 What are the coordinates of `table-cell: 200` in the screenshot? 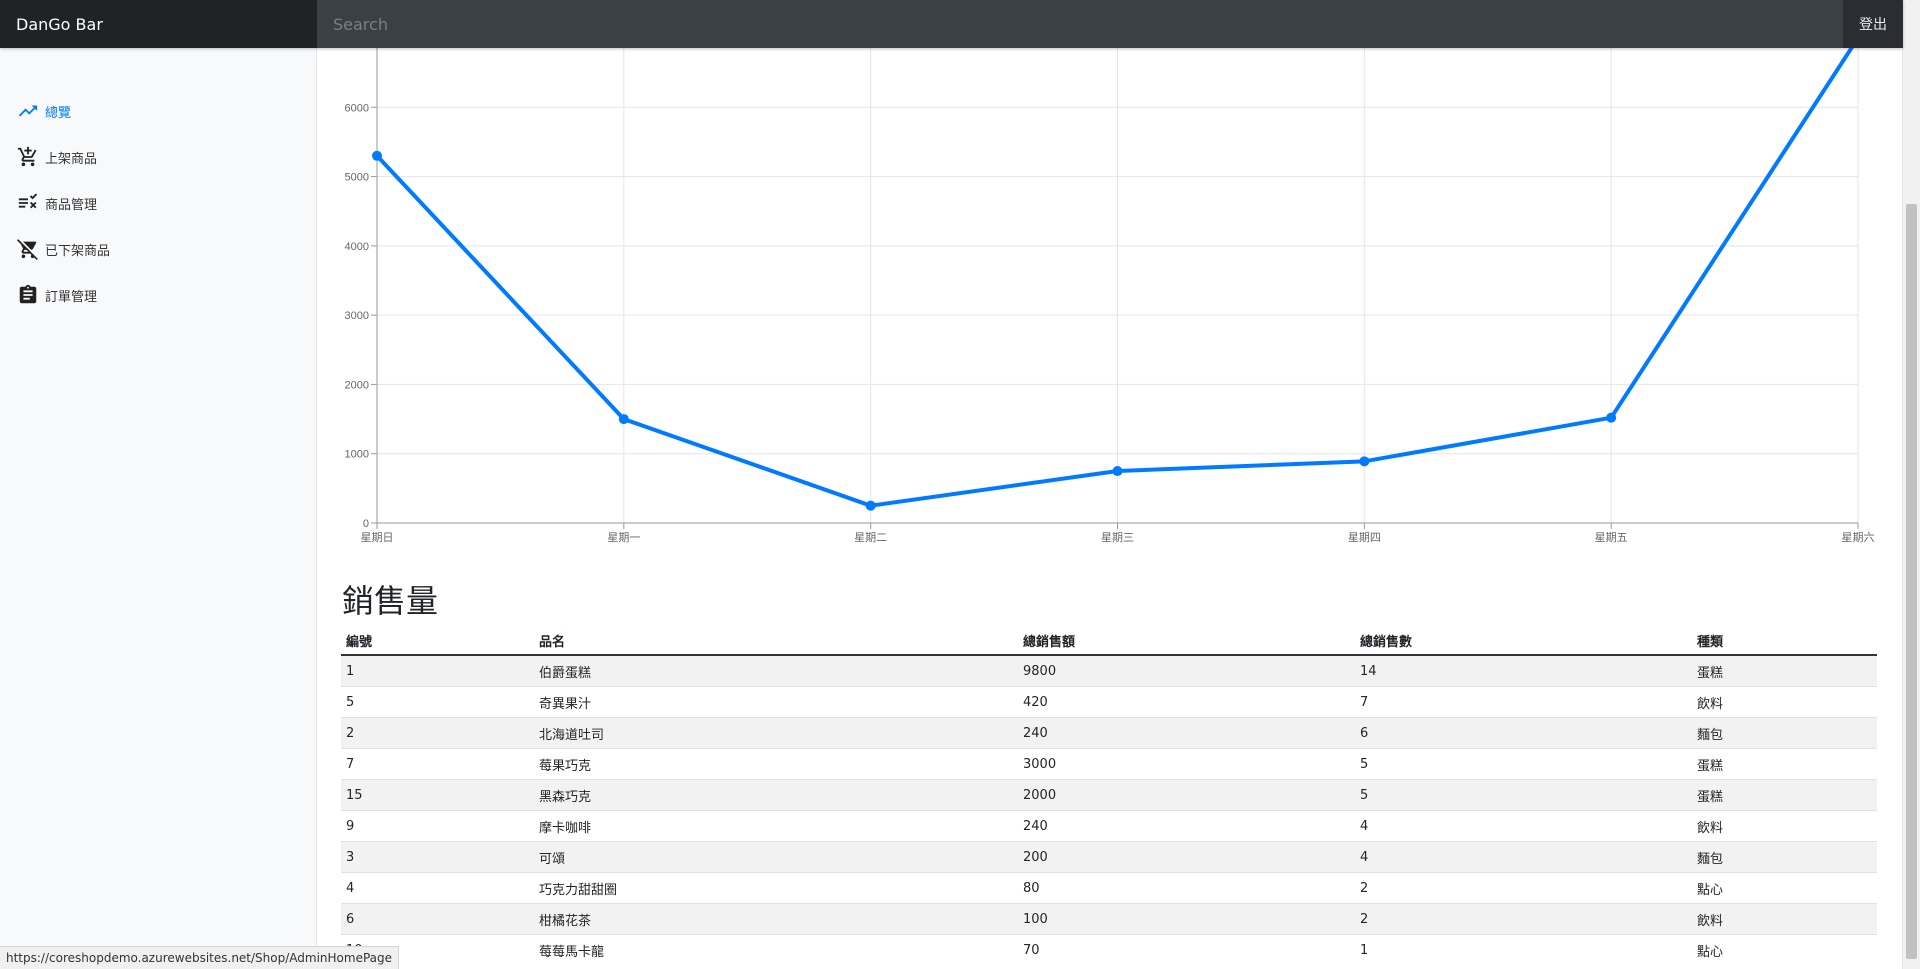 It's located at (1186, 857).